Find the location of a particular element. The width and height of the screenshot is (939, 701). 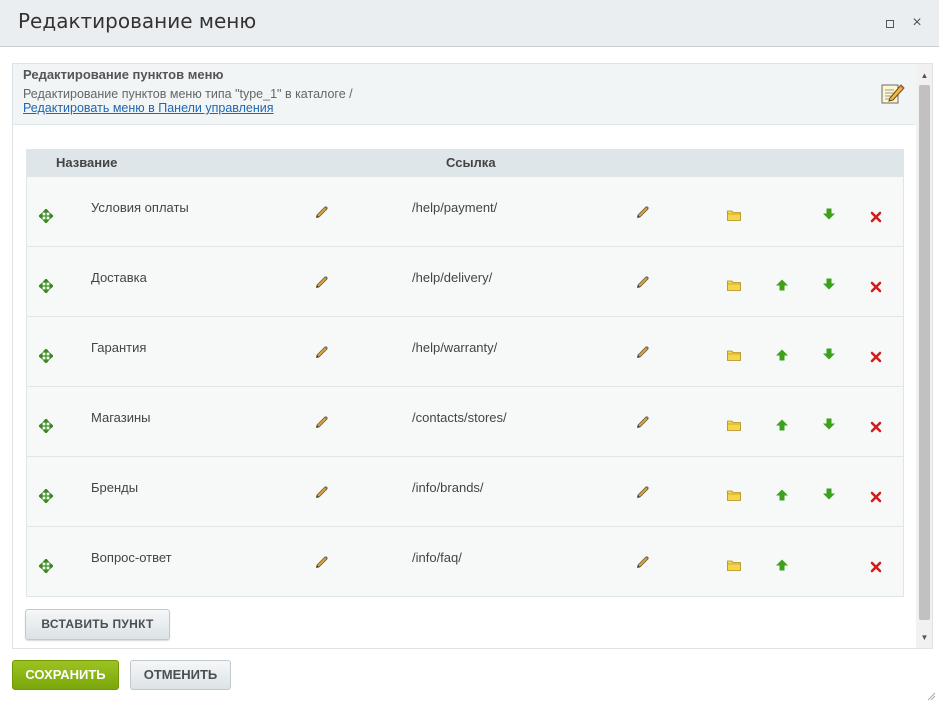

table-row: Магазины/contacts/stores/ is located at coordinates (465, 421).